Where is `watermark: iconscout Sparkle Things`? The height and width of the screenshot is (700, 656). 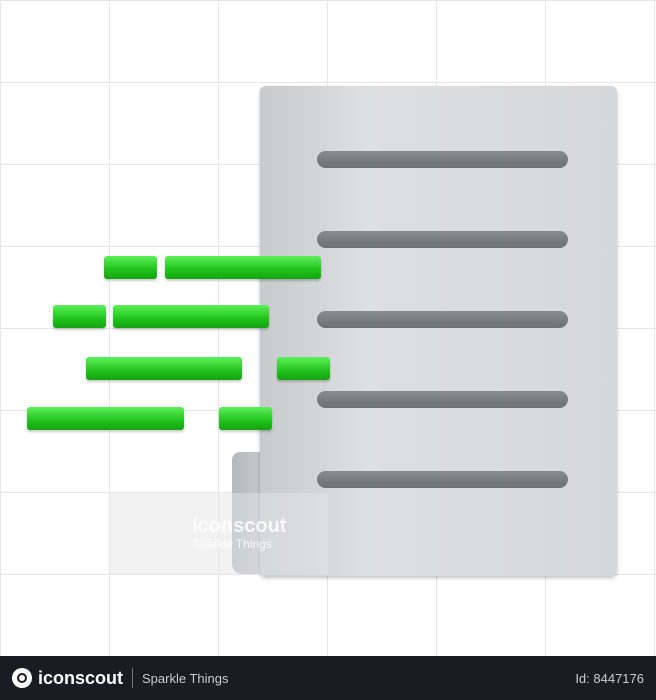 watermark: iconscout Sparkle Things is located at coordinates (219, 534).